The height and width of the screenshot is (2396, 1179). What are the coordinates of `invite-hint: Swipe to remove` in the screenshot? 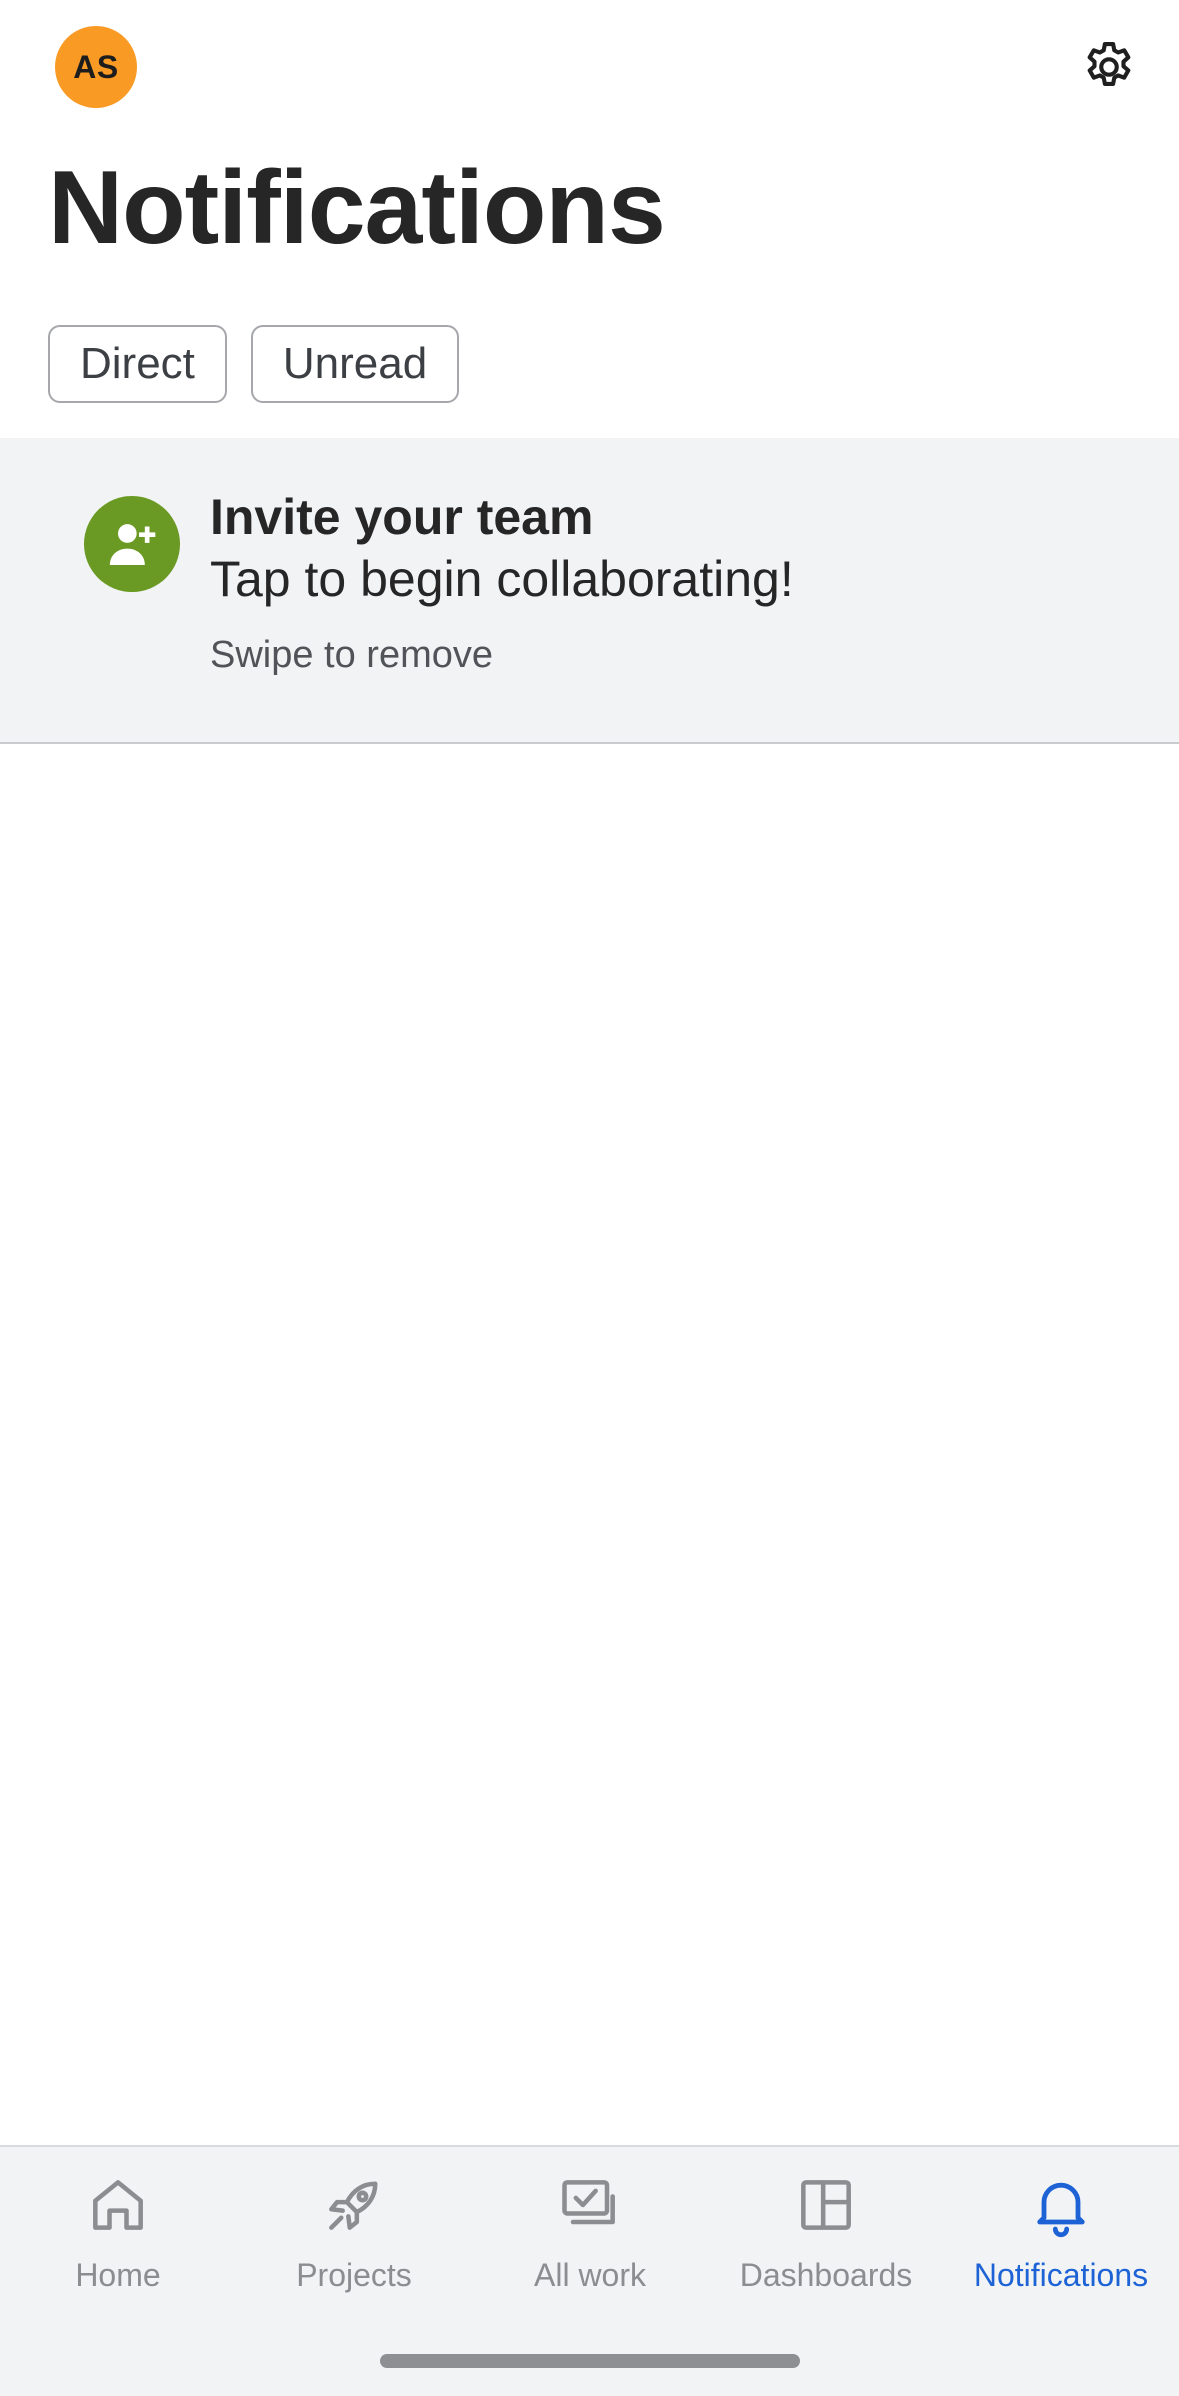 It's located at (352, 655).